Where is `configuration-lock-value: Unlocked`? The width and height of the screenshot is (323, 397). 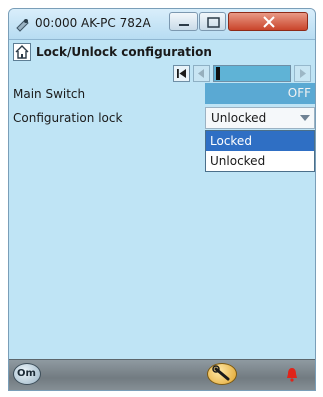 configuration-lock-value: Unlocked is located at coordinates (239, 118).